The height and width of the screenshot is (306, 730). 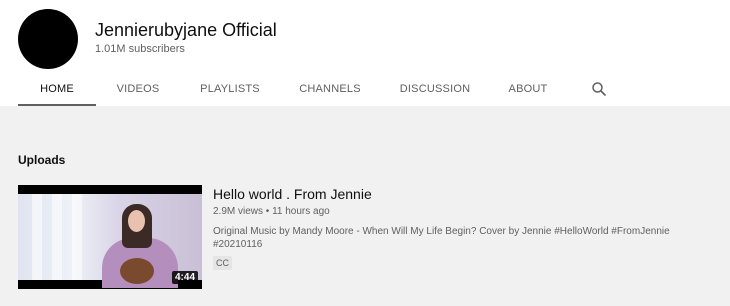 What do you see at coordinates (230, 89) in the screenshot?
I see `tab-playlists: PLAYLISTS` at bounding box center [230, 89].